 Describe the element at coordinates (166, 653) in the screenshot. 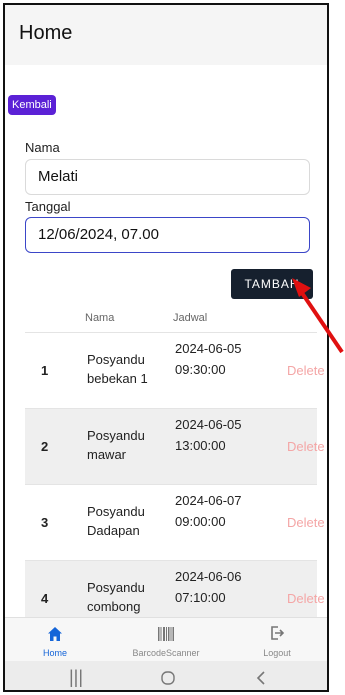

I see `nav-barcode-label: BarcodeScanner` at that location.